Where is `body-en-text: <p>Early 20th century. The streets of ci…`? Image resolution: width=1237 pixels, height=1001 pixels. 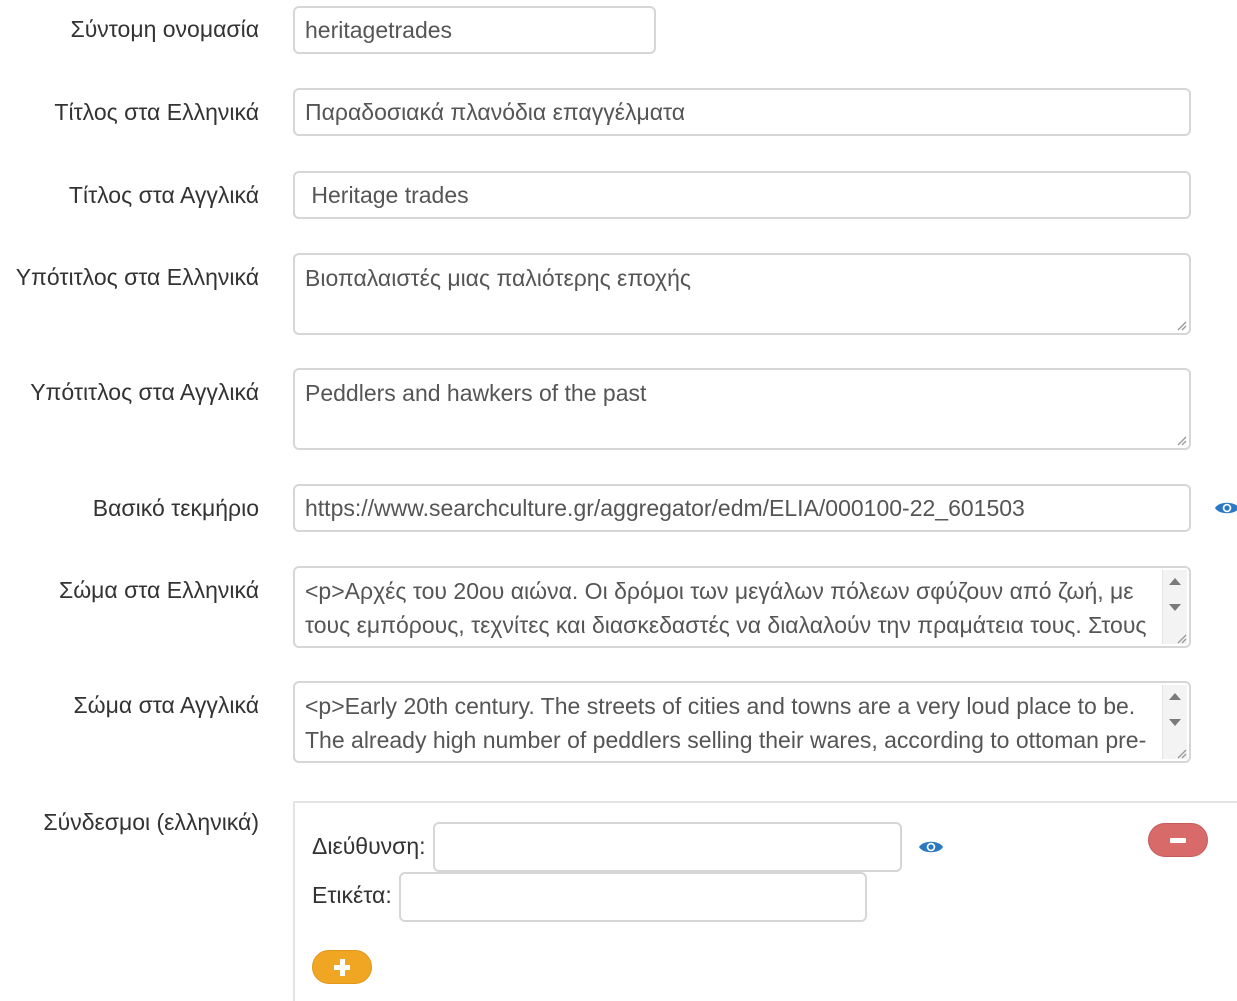
body-en-text: <p>Early 20th century. The streets of ci… is located at coordinates (726, 723).